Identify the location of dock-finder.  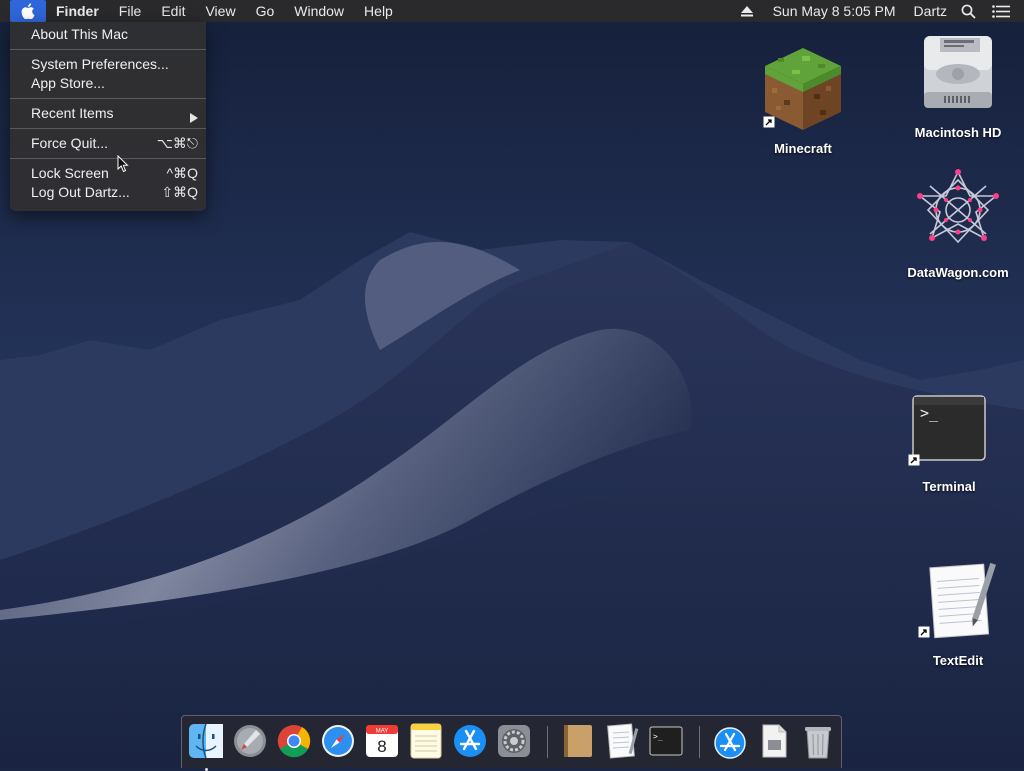
(206, 746).